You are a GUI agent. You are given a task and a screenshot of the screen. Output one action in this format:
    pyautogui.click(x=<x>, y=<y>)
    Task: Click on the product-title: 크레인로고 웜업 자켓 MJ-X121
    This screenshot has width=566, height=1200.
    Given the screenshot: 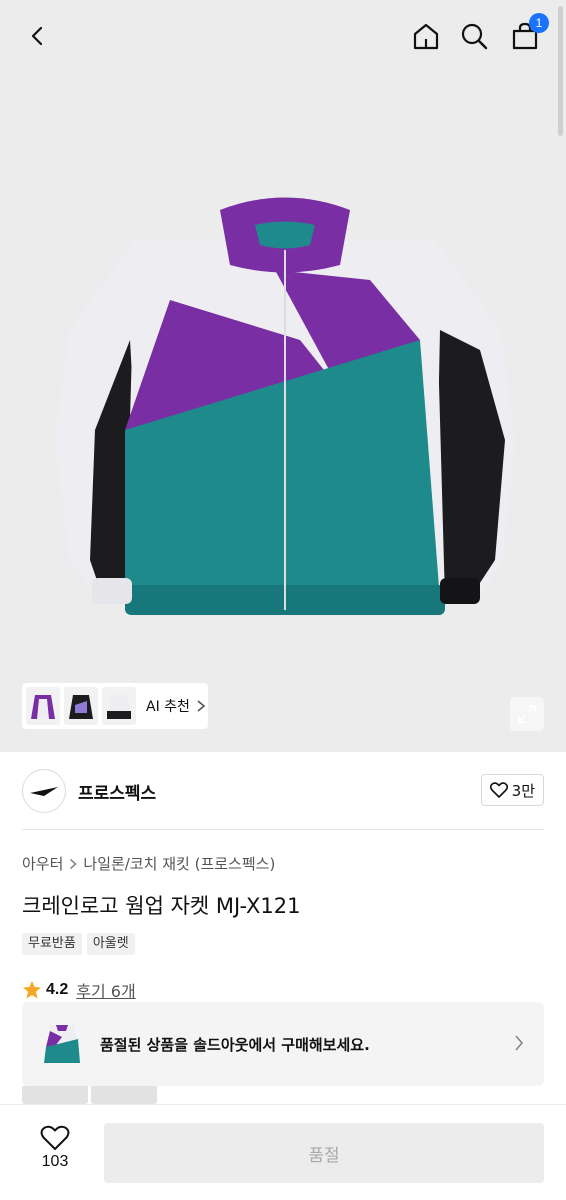 What is the action you would take?
    pyautogui.click(x=161, y=906)
    